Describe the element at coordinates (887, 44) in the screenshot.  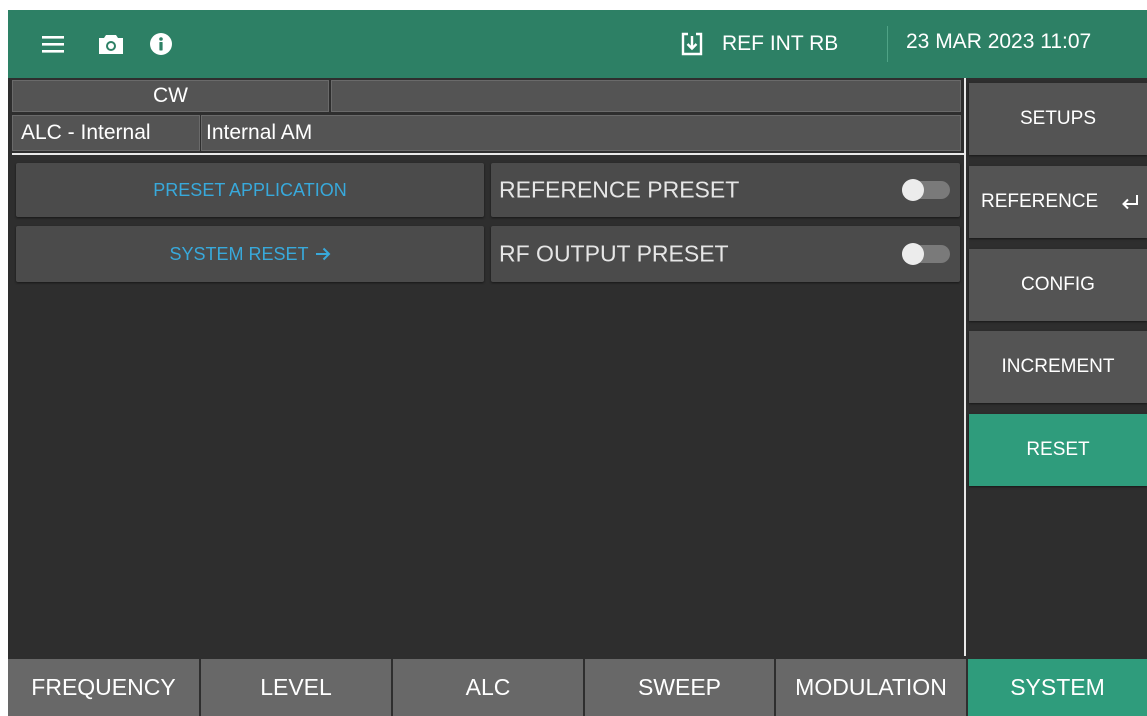
I see `header-divider` at that location.